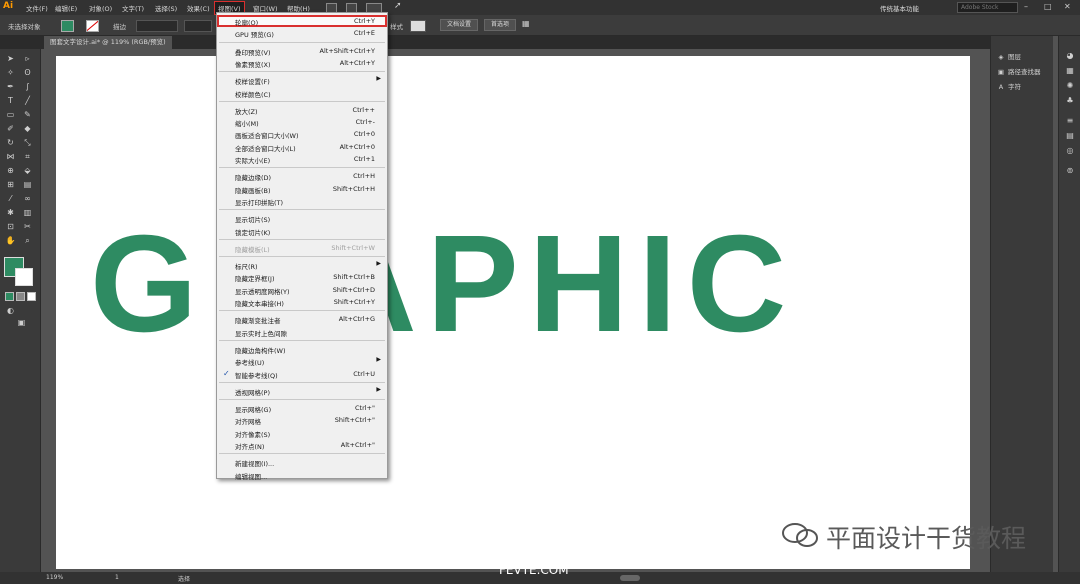 The image size is (1080, 584). What do you see at coordinates (302, 189) in the screenshot?
I see `view-menu-item: 隐藏画板(B) Shift+Ctrl+H` at bounding box center [302, 189].